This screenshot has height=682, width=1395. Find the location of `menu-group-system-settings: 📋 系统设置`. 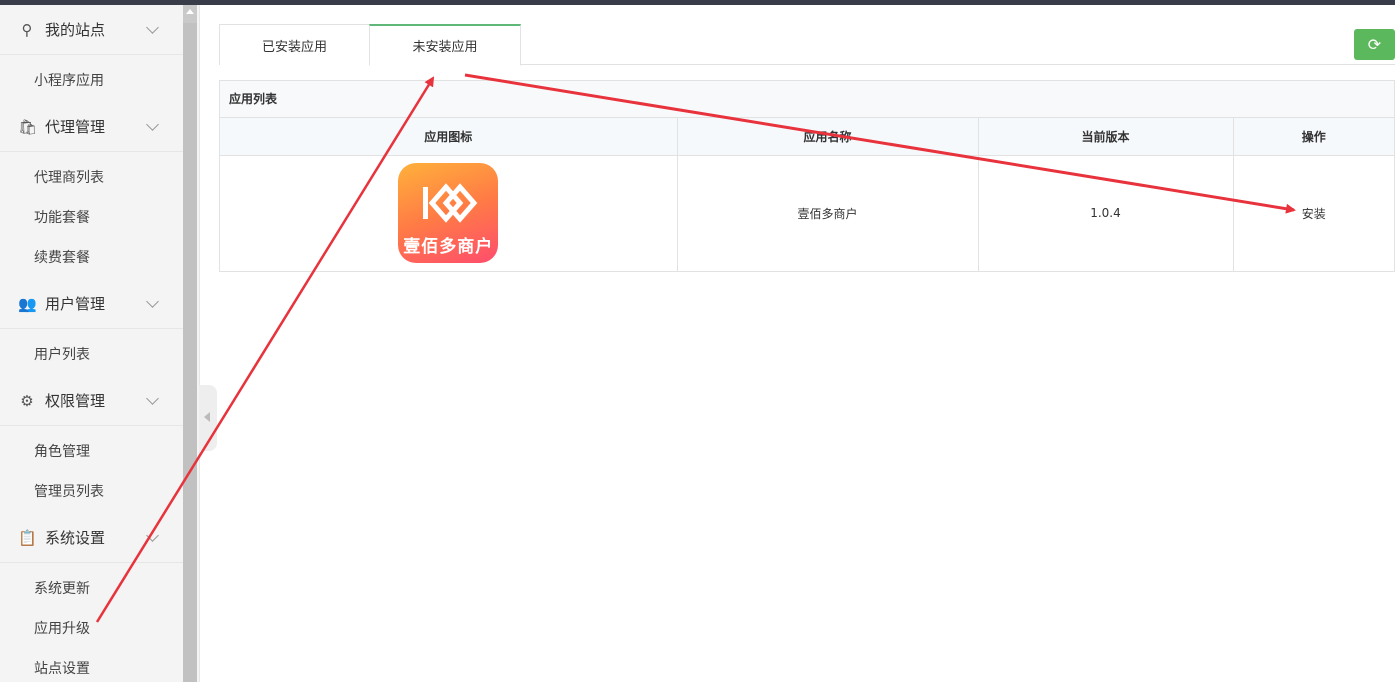

menu-group-system-settings: 📋 系统设置 is located at coordinates (91, 538).